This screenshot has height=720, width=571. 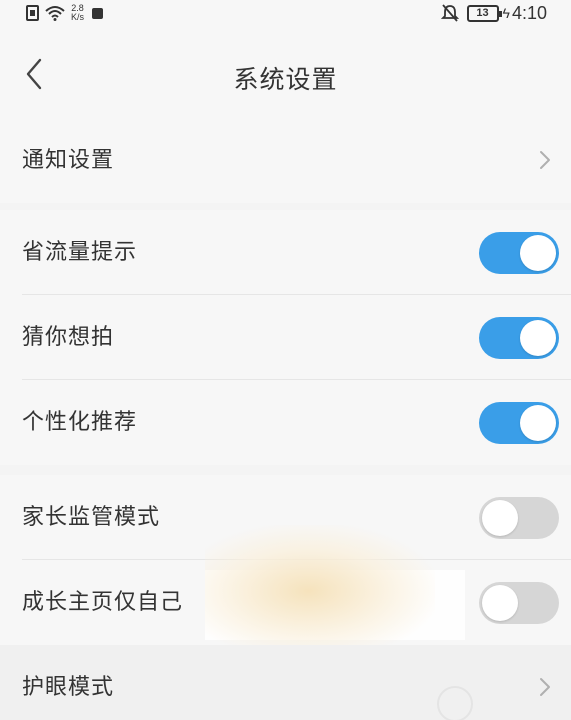 What do you see at coordinates (285, 13) in the screenshot?
I see `status-bar: 2.8 K/s 13 ϟ 4:10` at bounding box center [285, 13].